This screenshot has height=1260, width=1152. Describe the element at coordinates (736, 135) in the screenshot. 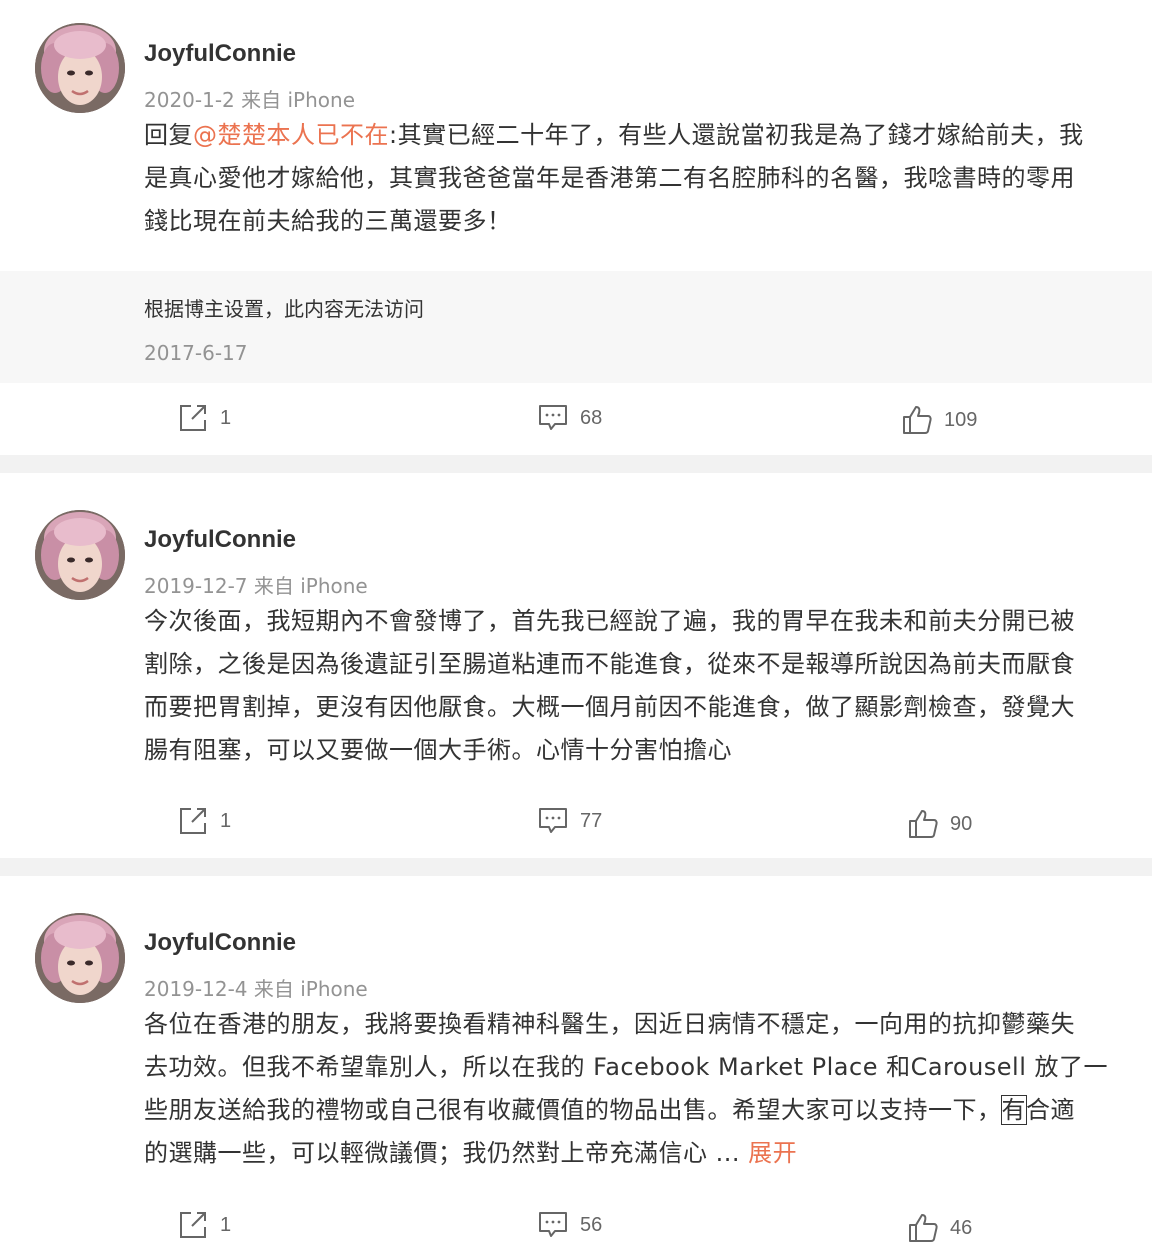

I see `post-text-line: :其實已經二十年了，有些人還說當初我是為了錢才嫁給前夫，我` at that location.